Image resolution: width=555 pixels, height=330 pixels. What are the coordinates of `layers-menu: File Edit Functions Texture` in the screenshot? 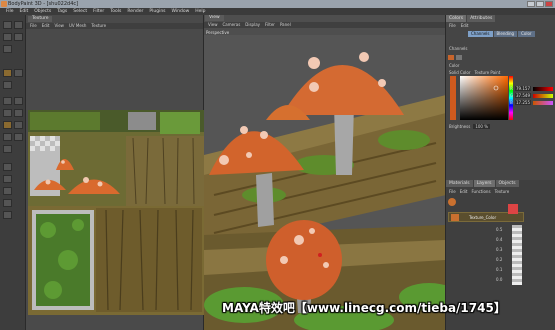 It's located at (479, 191).